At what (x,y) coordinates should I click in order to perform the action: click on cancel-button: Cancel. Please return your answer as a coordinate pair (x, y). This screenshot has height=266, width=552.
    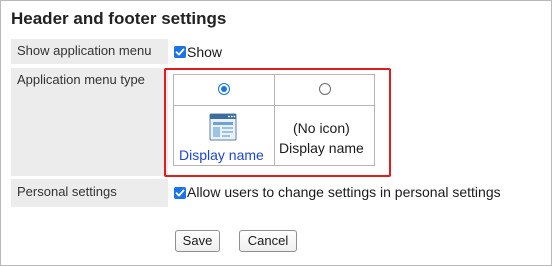
    Looking at the image, I should click on (268, 241).